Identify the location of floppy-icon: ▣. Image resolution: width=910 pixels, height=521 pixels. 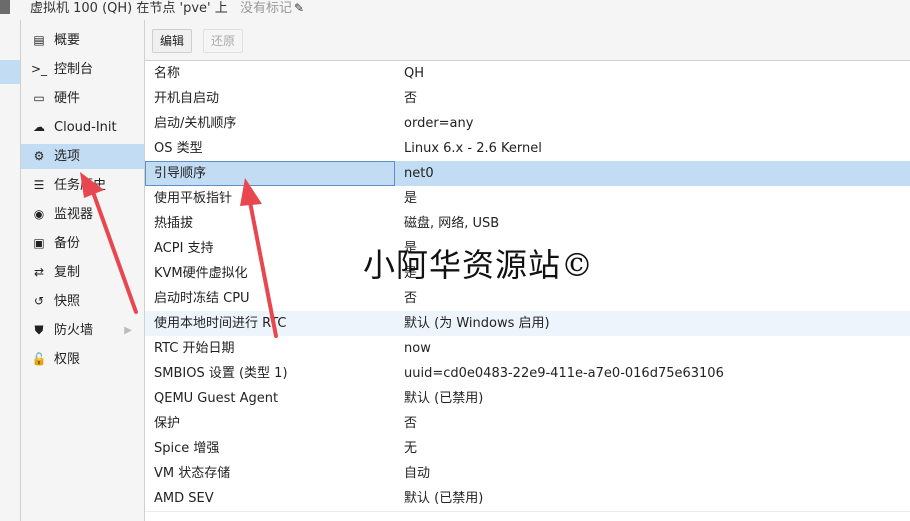
(39, 243).